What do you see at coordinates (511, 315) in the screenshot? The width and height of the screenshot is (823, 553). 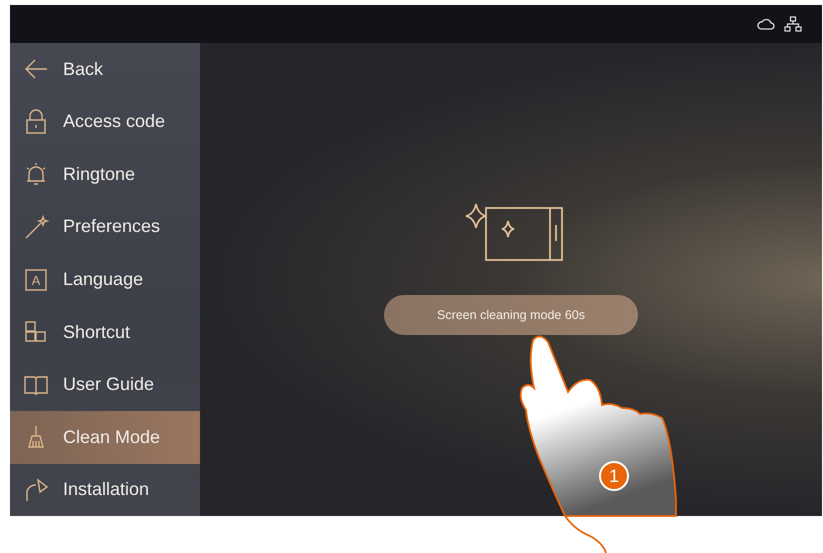 I see `clean-mode-toast: Screen cleaning mode 60s` at bounding box center [511, 315].